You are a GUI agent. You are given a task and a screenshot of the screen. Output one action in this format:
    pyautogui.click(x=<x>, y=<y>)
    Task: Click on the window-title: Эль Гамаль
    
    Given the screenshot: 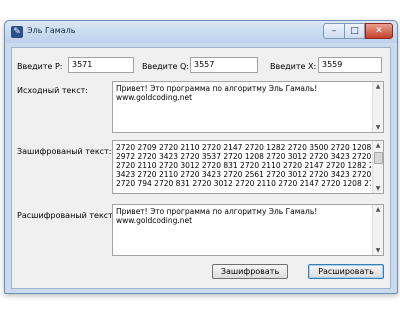 What is the action you would take?
    pyautogui.click(x=51, y=30)
    